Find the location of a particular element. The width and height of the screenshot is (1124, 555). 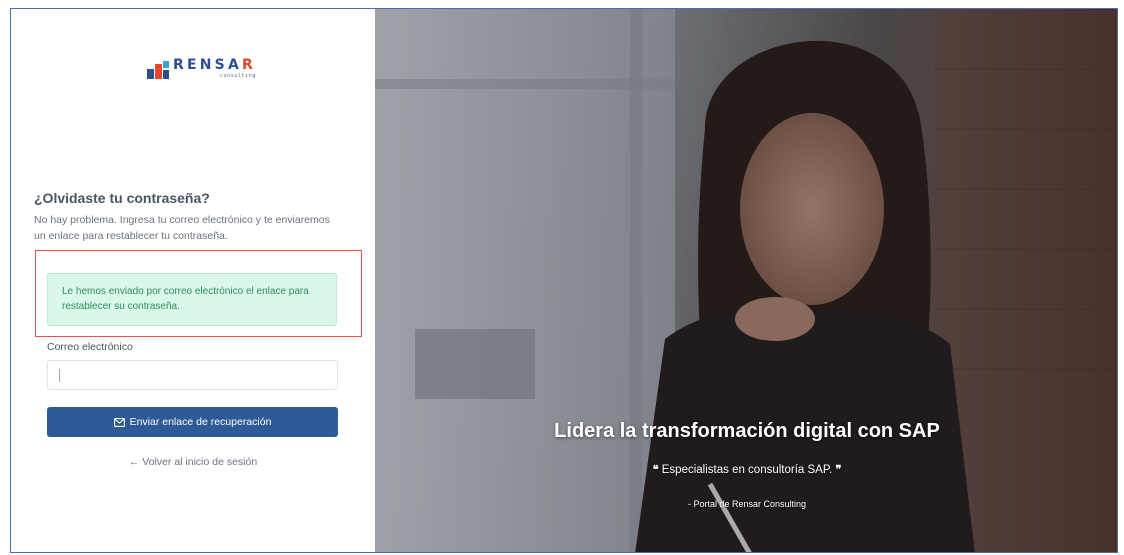

email-field is located at coordinates (192, 375).